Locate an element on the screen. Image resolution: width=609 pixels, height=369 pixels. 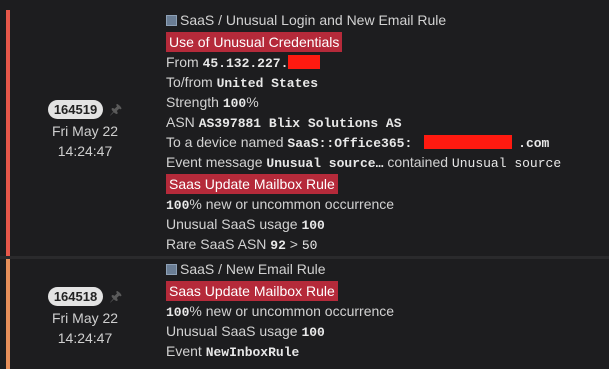
device-suffix: .com is located at coordinates (534, 143).